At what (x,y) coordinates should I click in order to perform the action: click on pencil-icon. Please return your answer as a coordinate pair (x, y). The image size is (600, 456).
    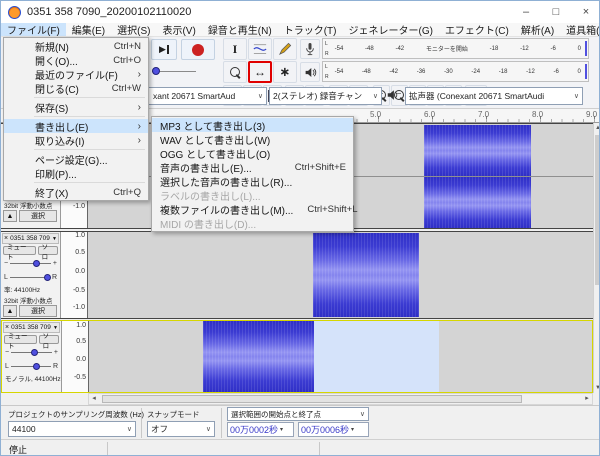
    Looking at the image, I should click on (285, 49).